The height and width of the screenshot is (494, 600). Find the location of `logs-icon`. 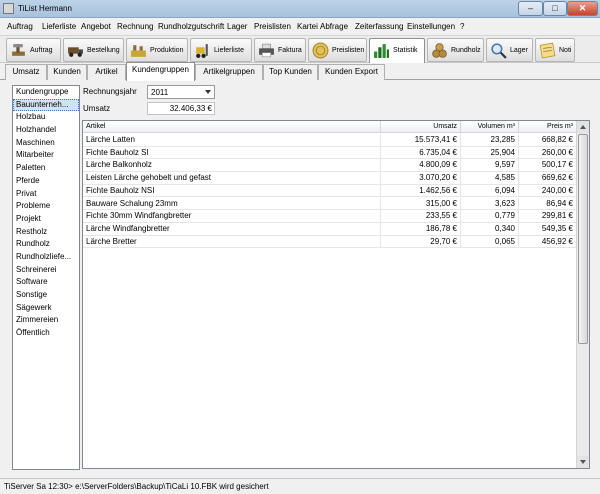

logs-icon is located at coordinates (439, 50).